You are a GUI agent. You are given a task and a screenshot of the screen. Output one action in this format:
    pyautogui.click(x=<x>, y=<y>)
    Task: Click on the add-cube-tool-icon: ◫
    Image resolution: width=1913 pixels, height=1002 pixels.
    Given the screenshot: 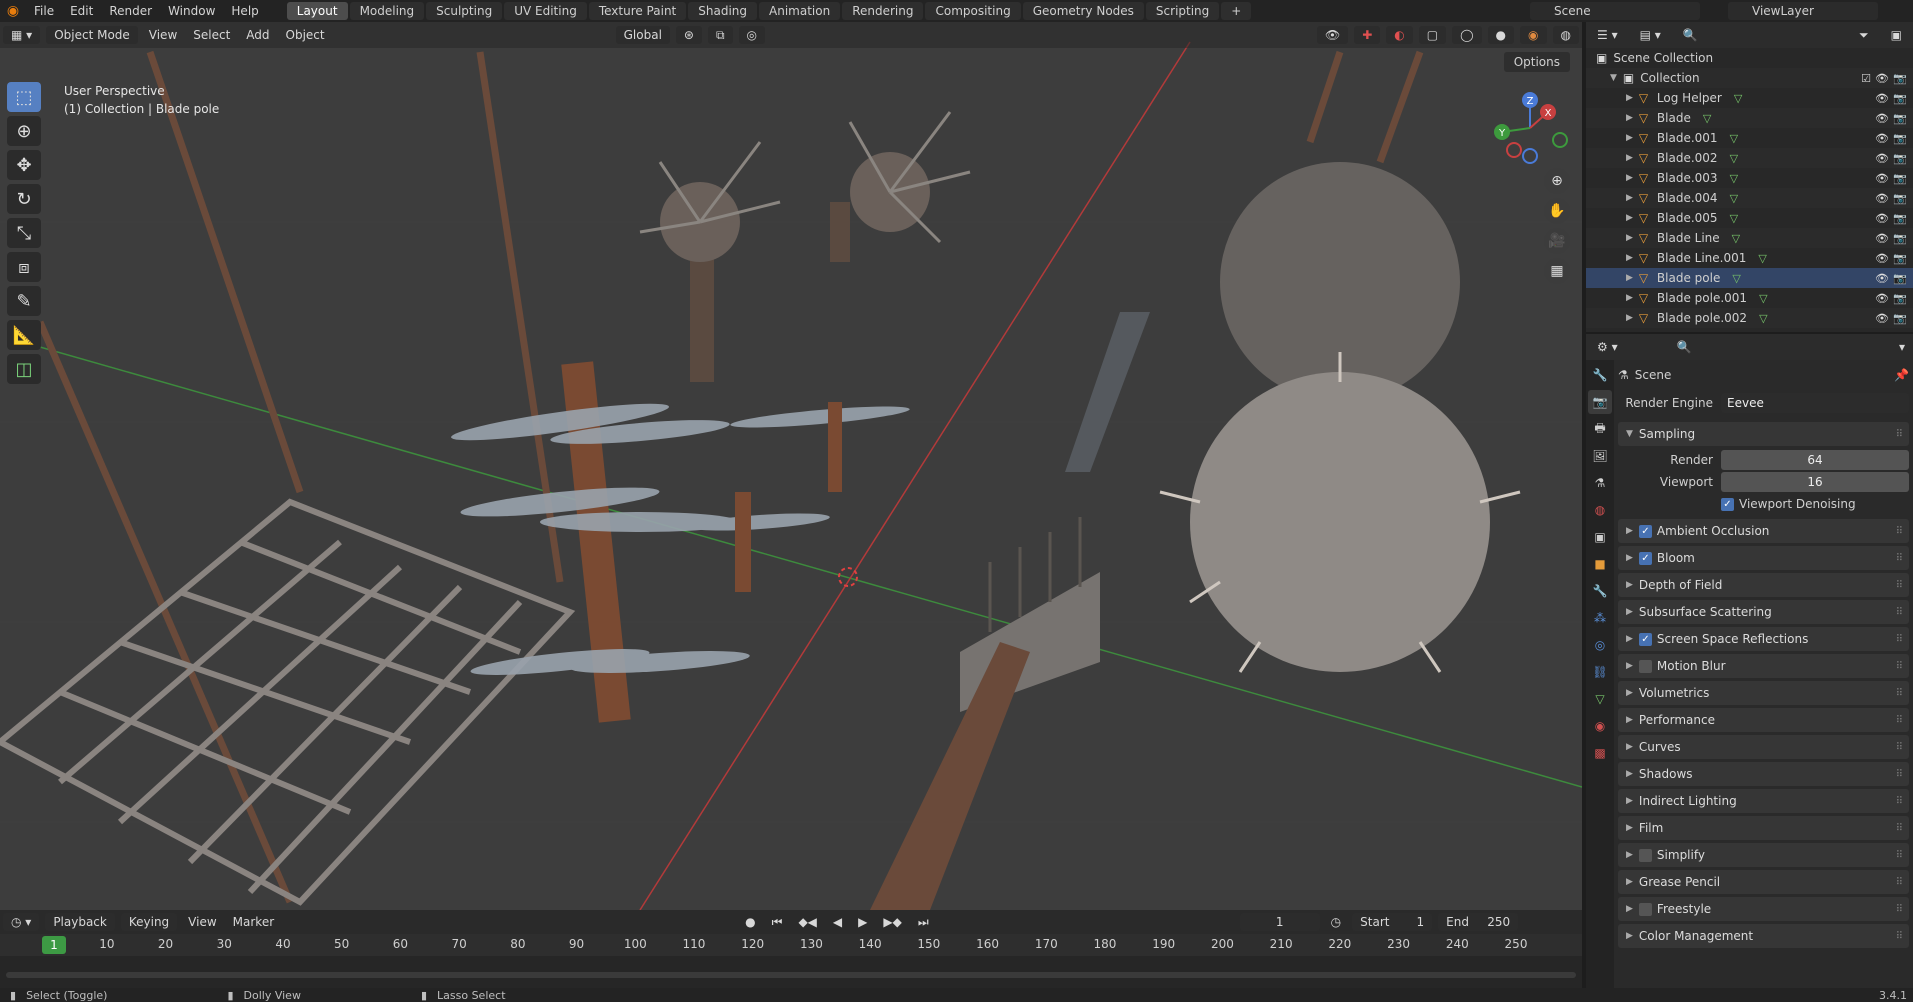 What is the action you would take?
    pyautogui.click(x=24, y=369)
    